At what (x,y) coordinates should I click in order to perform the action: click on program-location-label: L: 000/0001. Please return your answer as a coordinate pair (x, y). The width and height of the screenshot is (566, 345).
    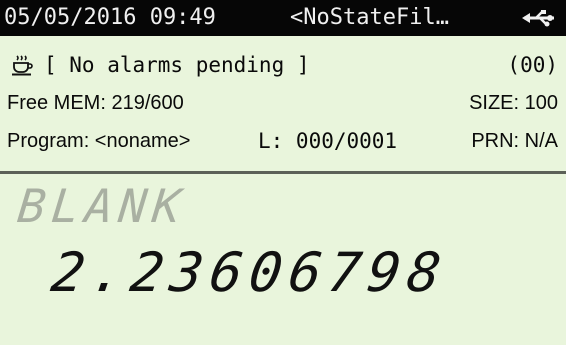
    Looking at the image, I should click on (328, 141).